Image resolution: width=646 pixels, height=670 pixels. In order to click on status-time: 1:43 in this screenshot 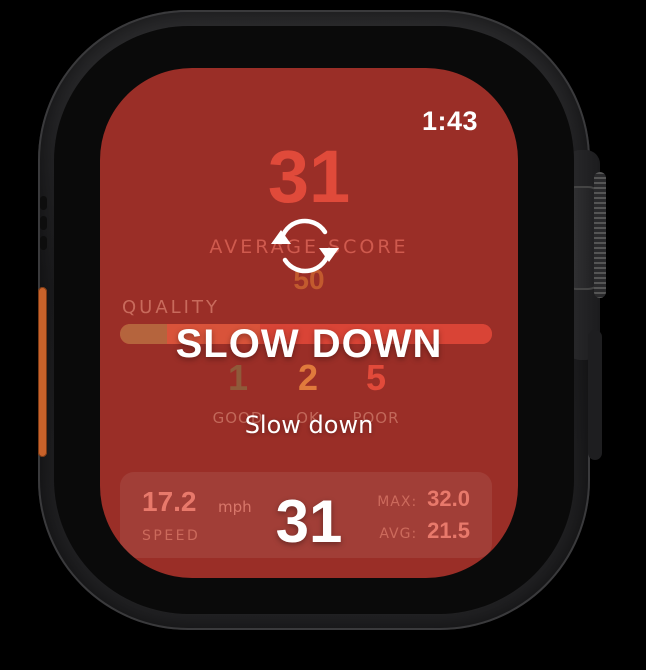, I will do `click(449, 121)`.